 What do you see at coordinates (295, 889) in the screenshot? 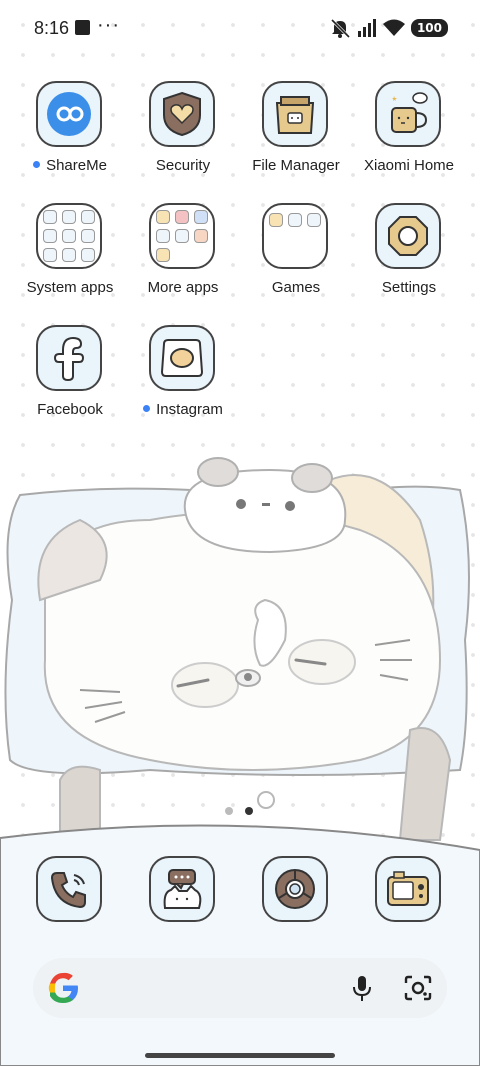
I see `chrome-icon` at bounding box center [295, 889].